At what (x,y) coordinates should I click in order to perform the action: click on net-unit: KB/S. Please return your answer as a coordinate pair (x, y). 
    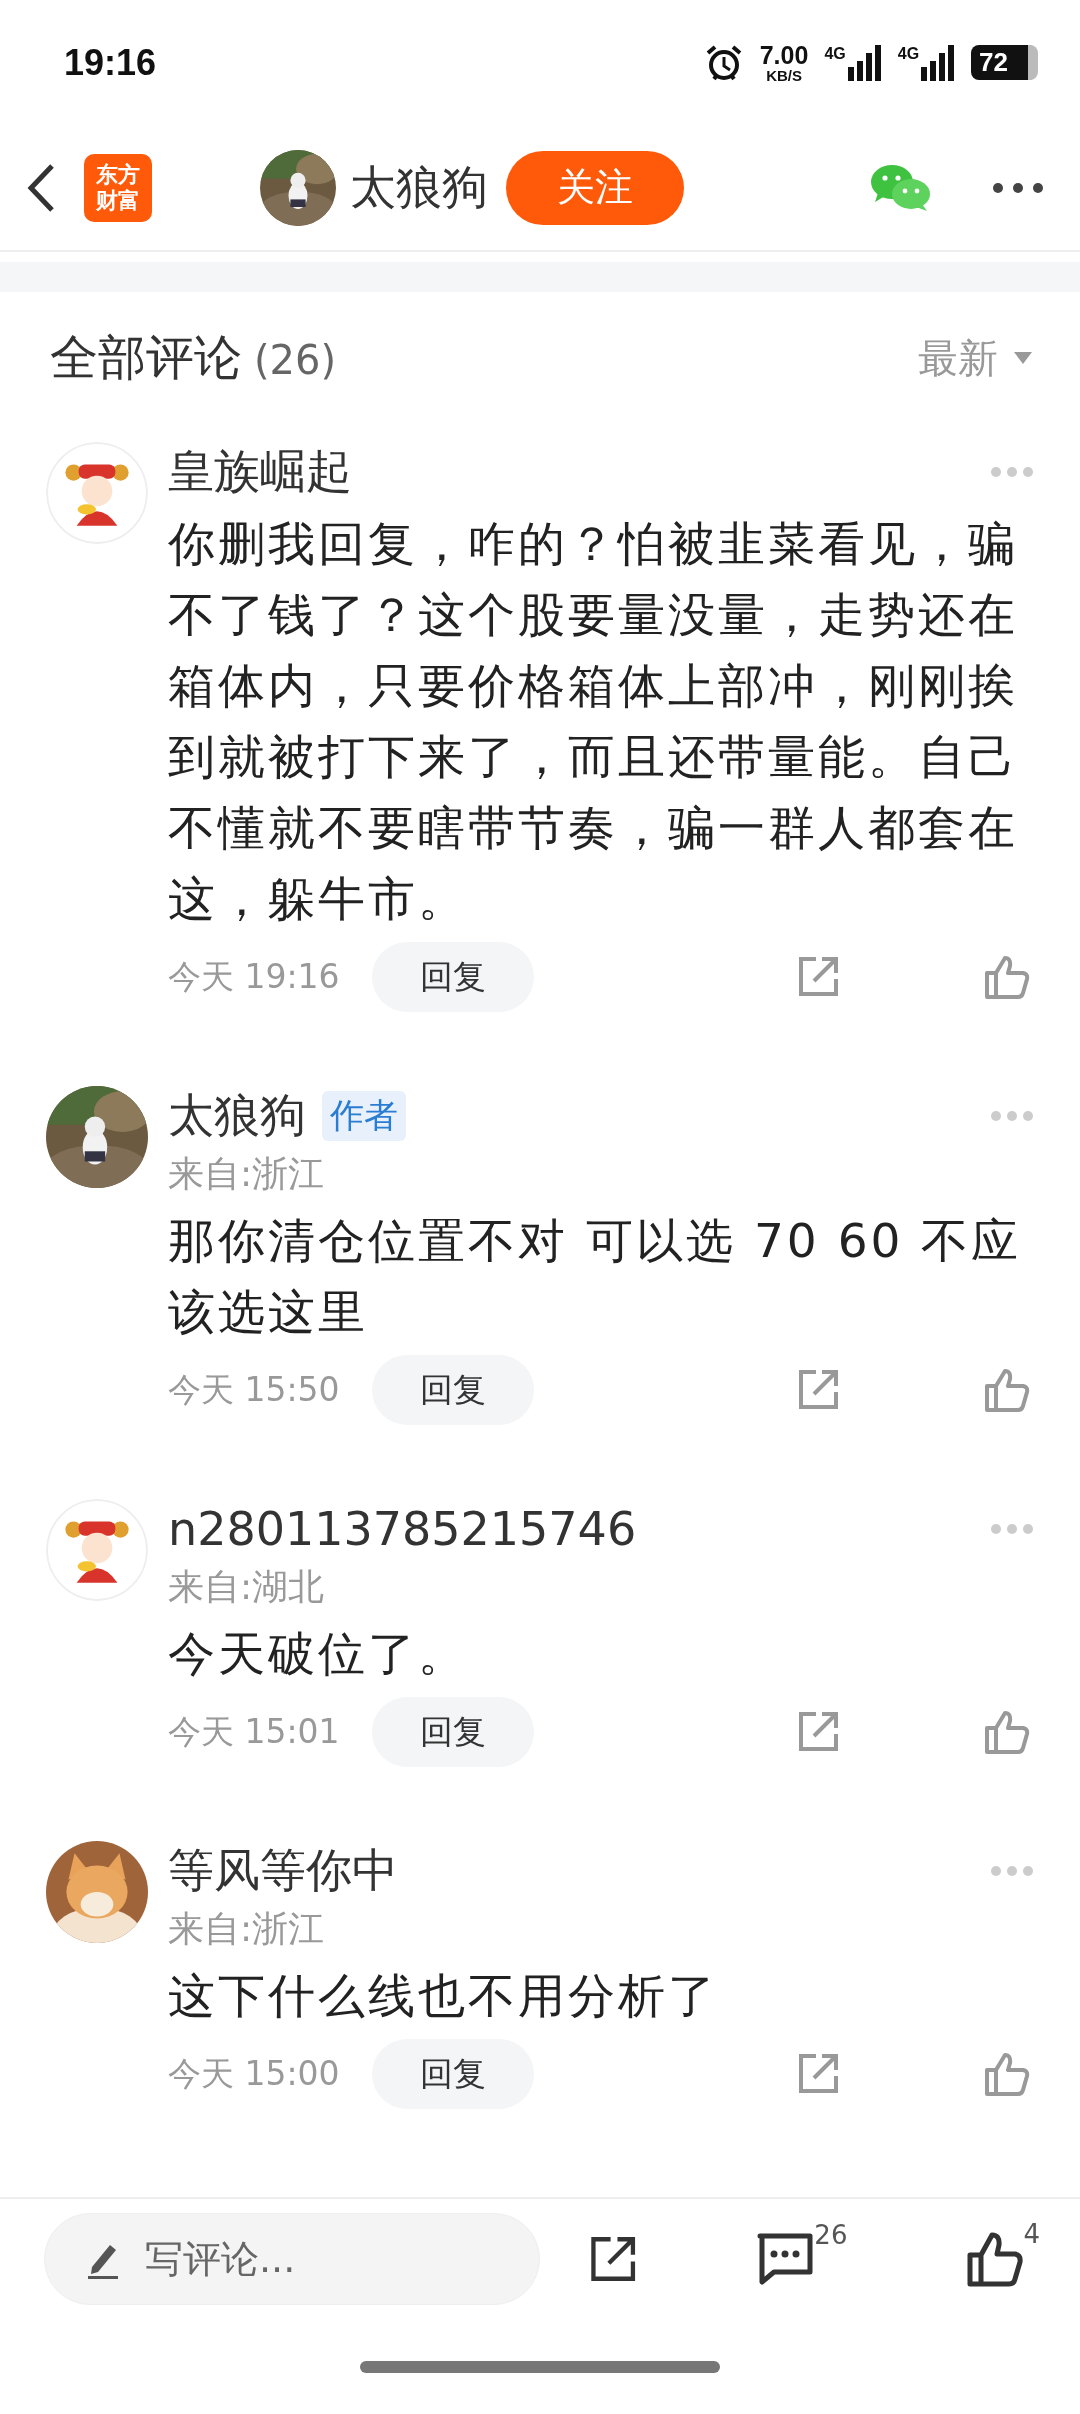
    Looking at the image, I should click on (784, 75).